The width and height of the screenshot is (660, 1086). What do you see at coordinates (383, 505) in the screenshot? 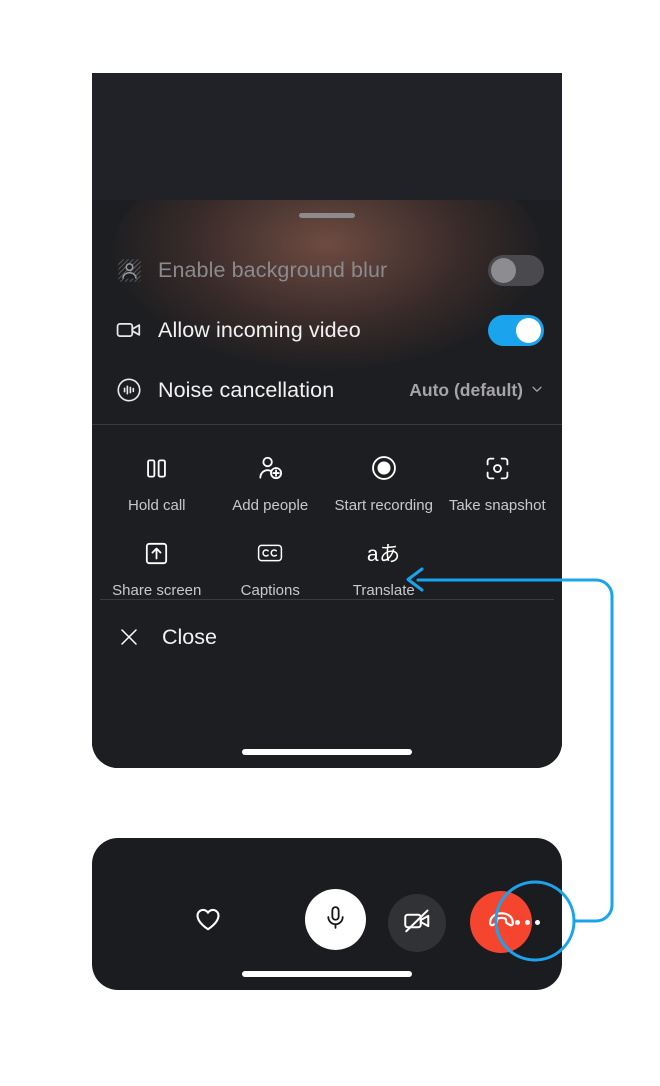
I see `action-label-start-recording: Start recording` at bounding box center [383, 505].